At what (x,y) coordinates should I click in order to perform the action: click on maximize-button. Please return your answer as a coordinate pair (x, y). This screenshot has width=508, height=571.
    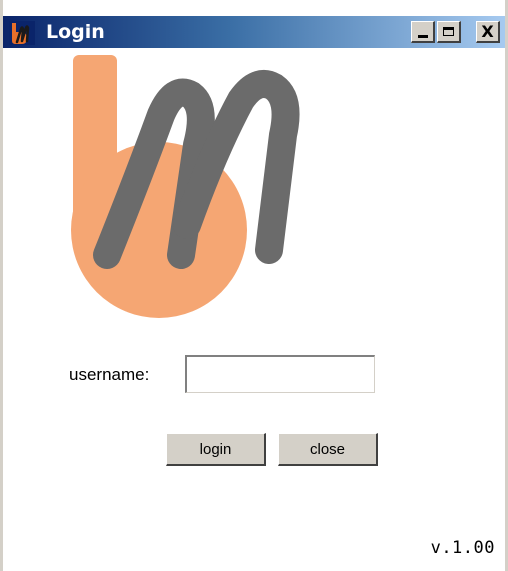
    Looking at the image, I should click on (449, 32).